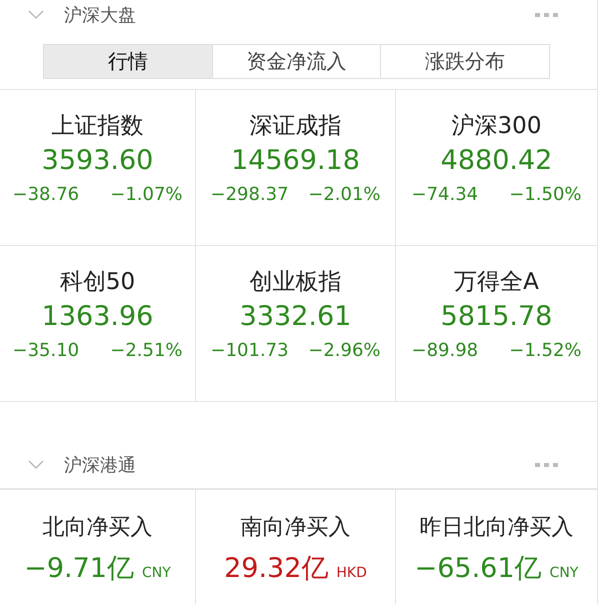 The image size is (600, 604). What do you see at coordinates (496, 547) in the screenshot?
I see `flow-card: 昨日北向净买入 −65.61亿 CNY` at bounding box center [496, 547].